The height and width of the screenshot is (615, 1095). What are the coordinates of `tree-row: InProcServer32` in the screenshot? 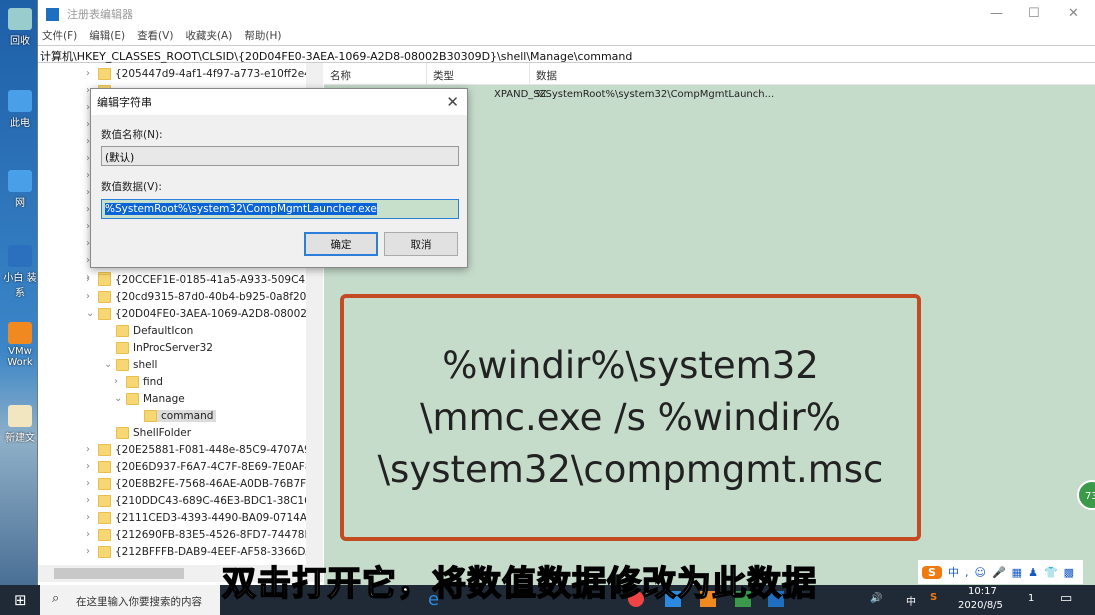 It's located at (158, 347).